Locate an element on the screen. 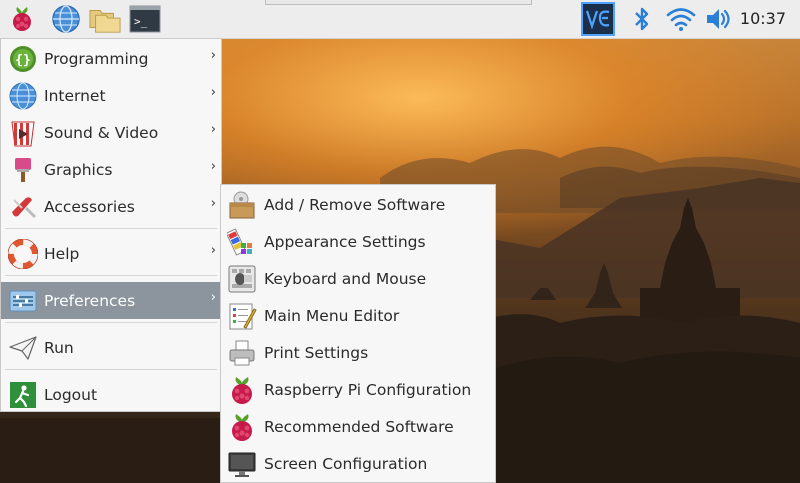  keyboard-mouse-icon is located at coordinates (242, 279).